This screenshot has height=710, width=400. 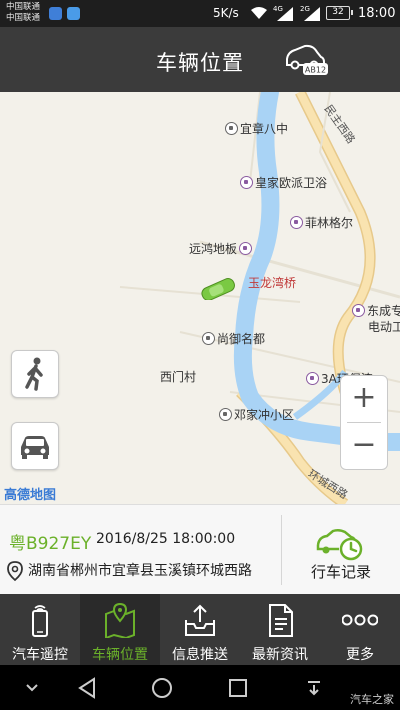 I want to click on chevron-down-icon, so click(x=32, y=688).